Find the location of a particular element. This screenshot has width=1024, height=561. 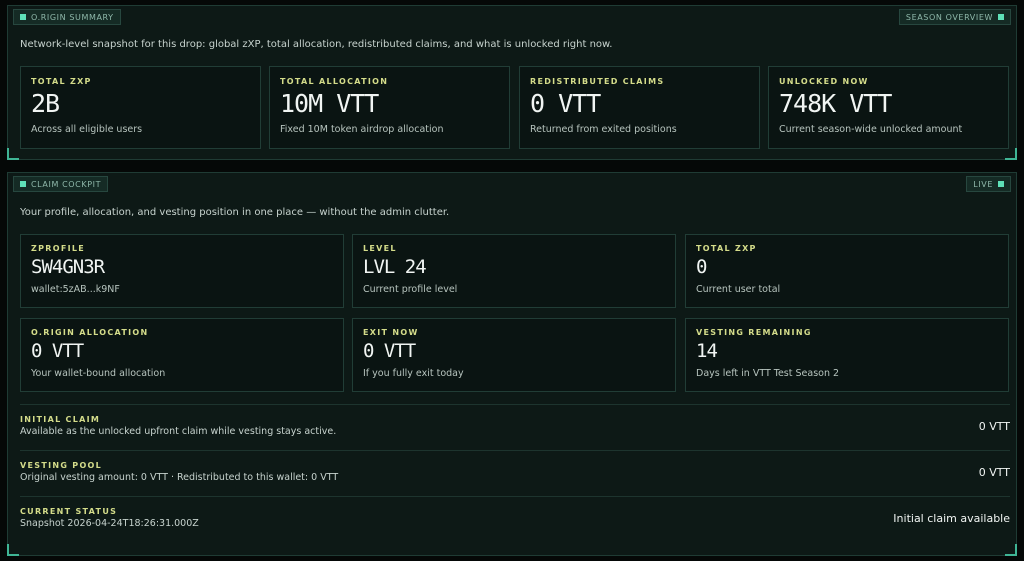

stat-label: TOTAL ALLOCATION is located at coordinates (334, 81).